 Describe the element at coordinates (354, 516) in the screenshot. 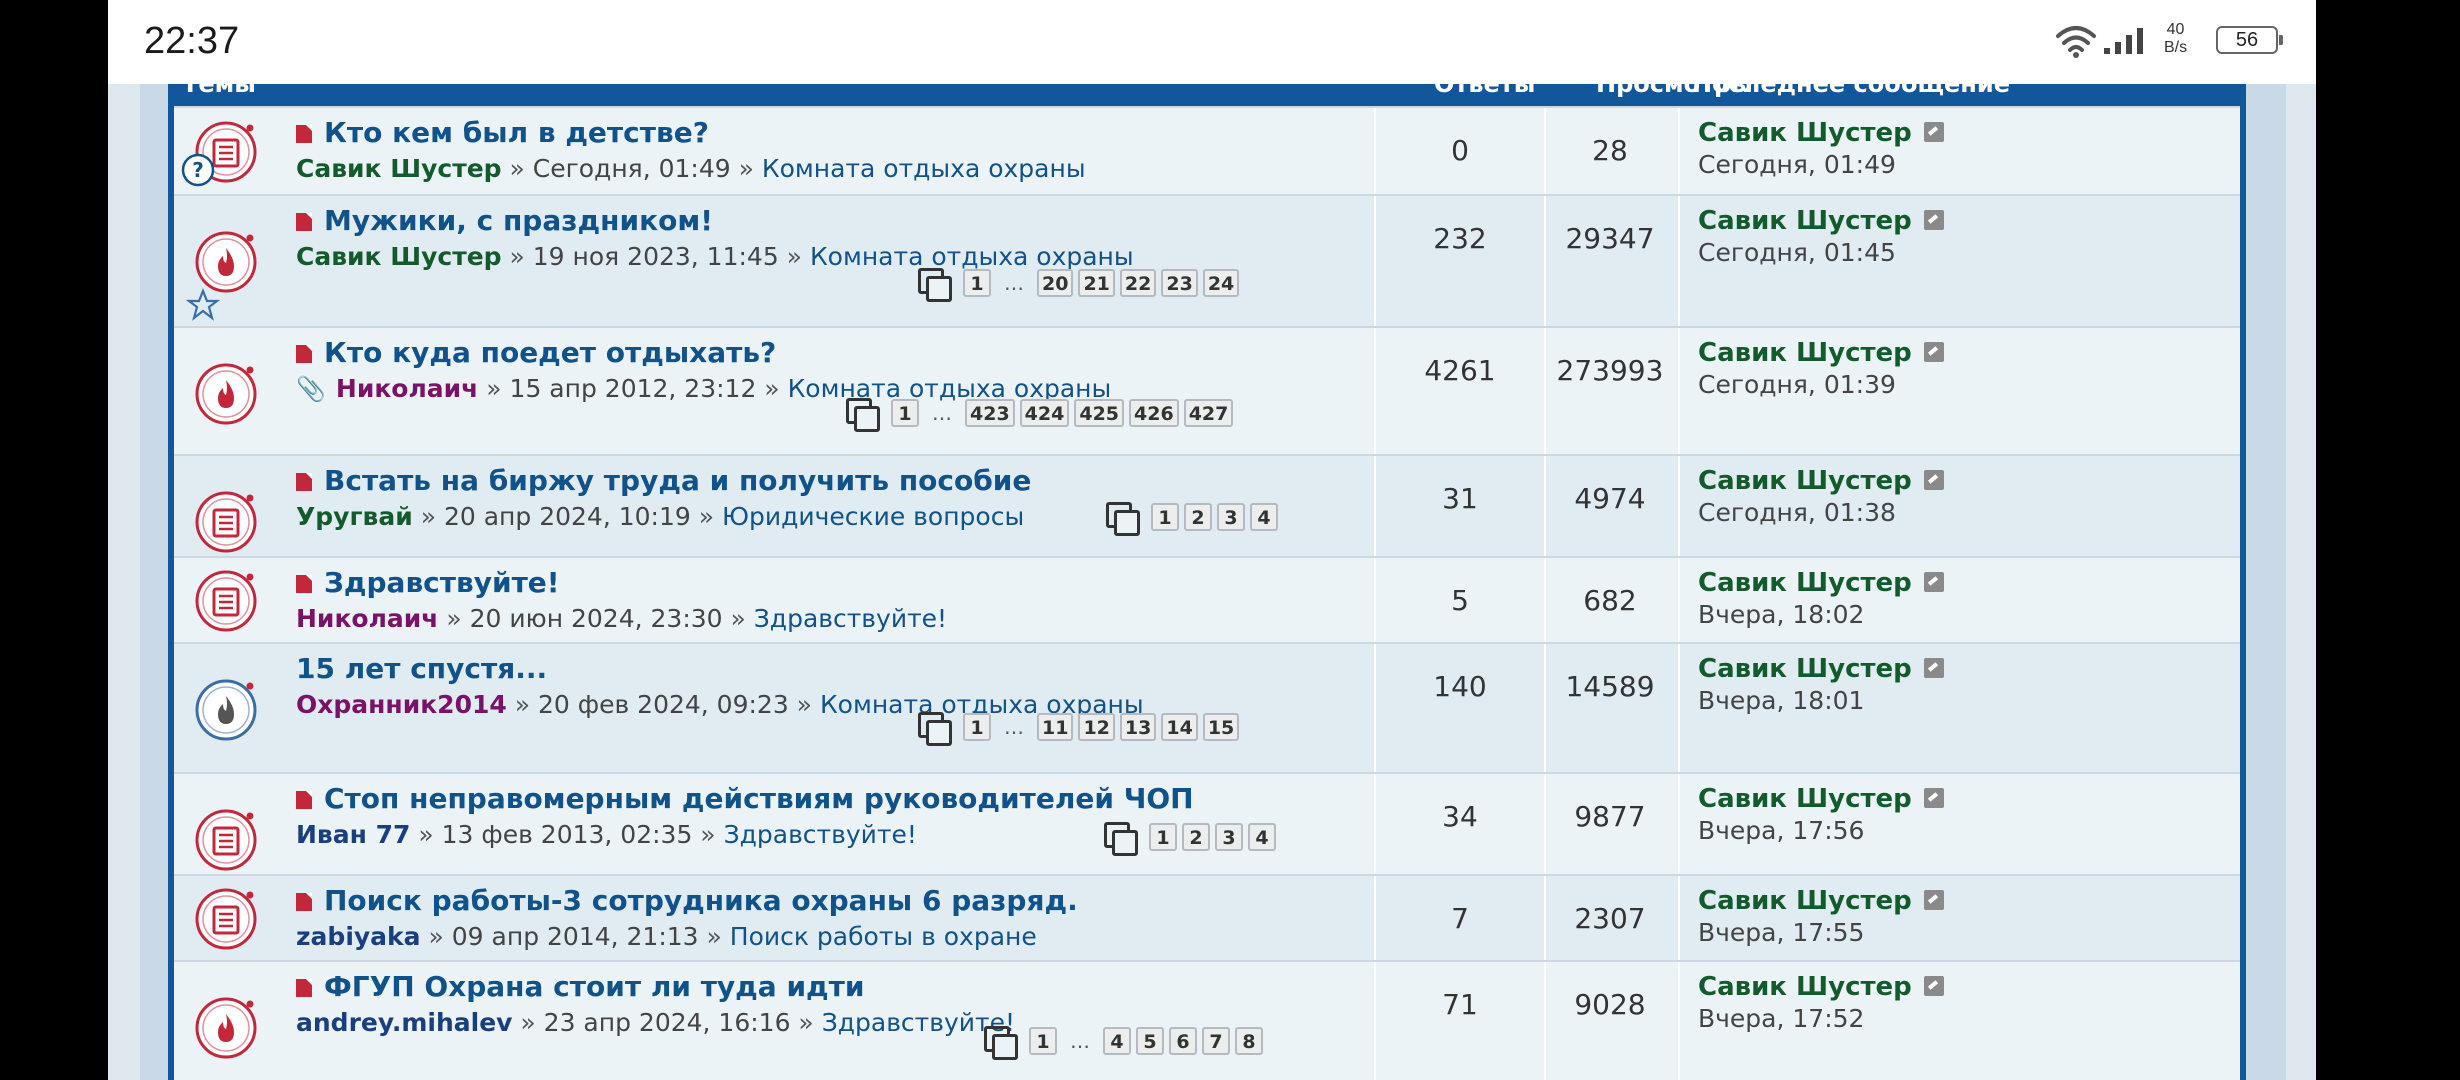

I see `topic-author: Уругвай` at that location.